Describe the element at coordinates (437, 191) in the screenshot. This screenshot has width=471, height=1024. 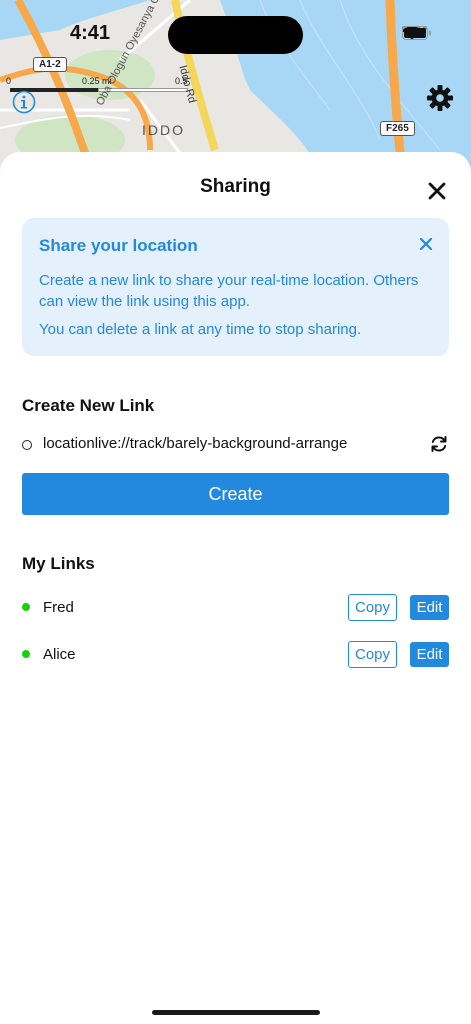
I see `close-icon` at that location.